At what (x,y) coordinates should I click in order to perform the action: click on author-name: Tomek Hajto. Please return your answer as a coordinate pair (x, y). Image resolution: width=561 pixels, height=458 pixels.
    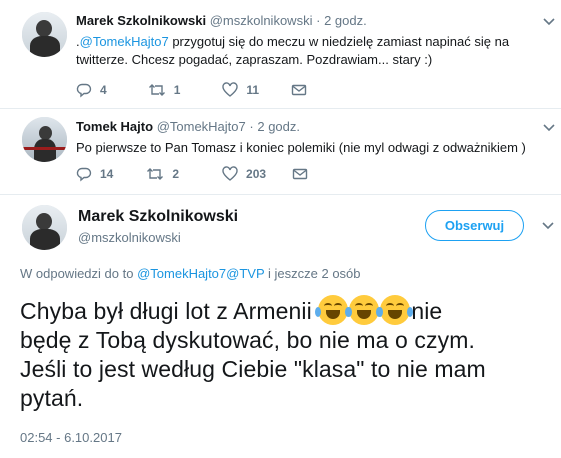
    Looking at the image, I should click on (114, 126).